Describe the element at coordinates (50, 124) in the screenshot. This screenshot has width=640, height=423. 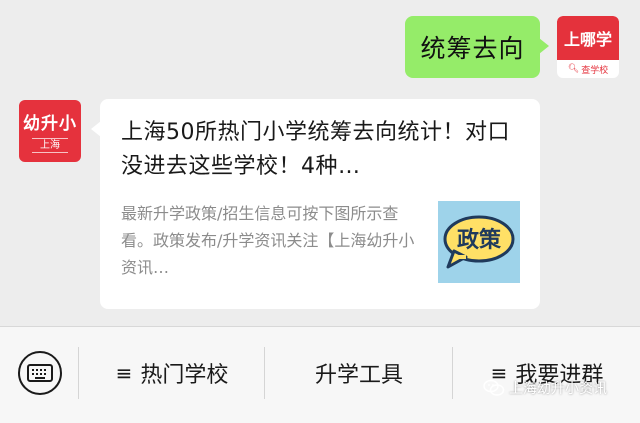
I see `account-avatar-label: 幼升小` at that location.